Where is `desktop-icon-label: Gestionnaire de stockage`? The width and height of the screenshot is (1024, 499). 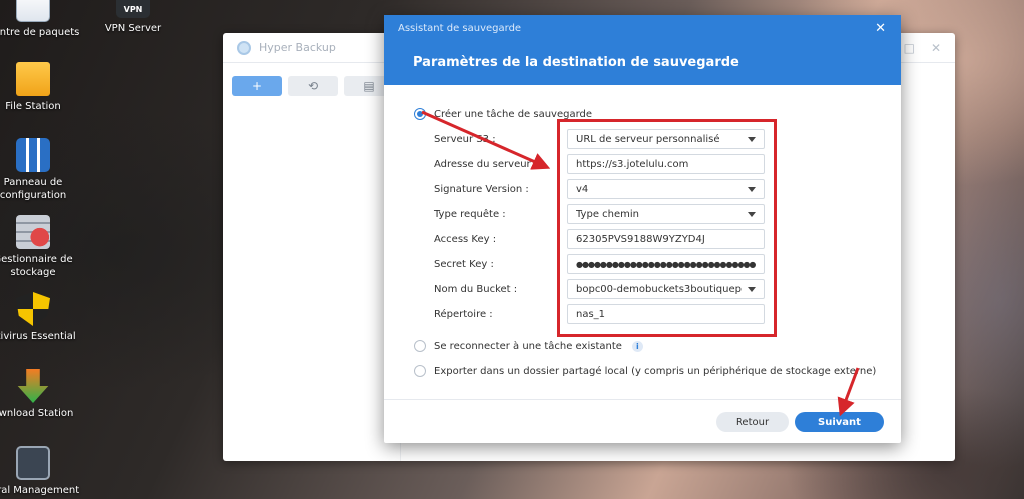 desktop-icon-label: Gestionnaire de stockage is located at coordinates (36, 266).